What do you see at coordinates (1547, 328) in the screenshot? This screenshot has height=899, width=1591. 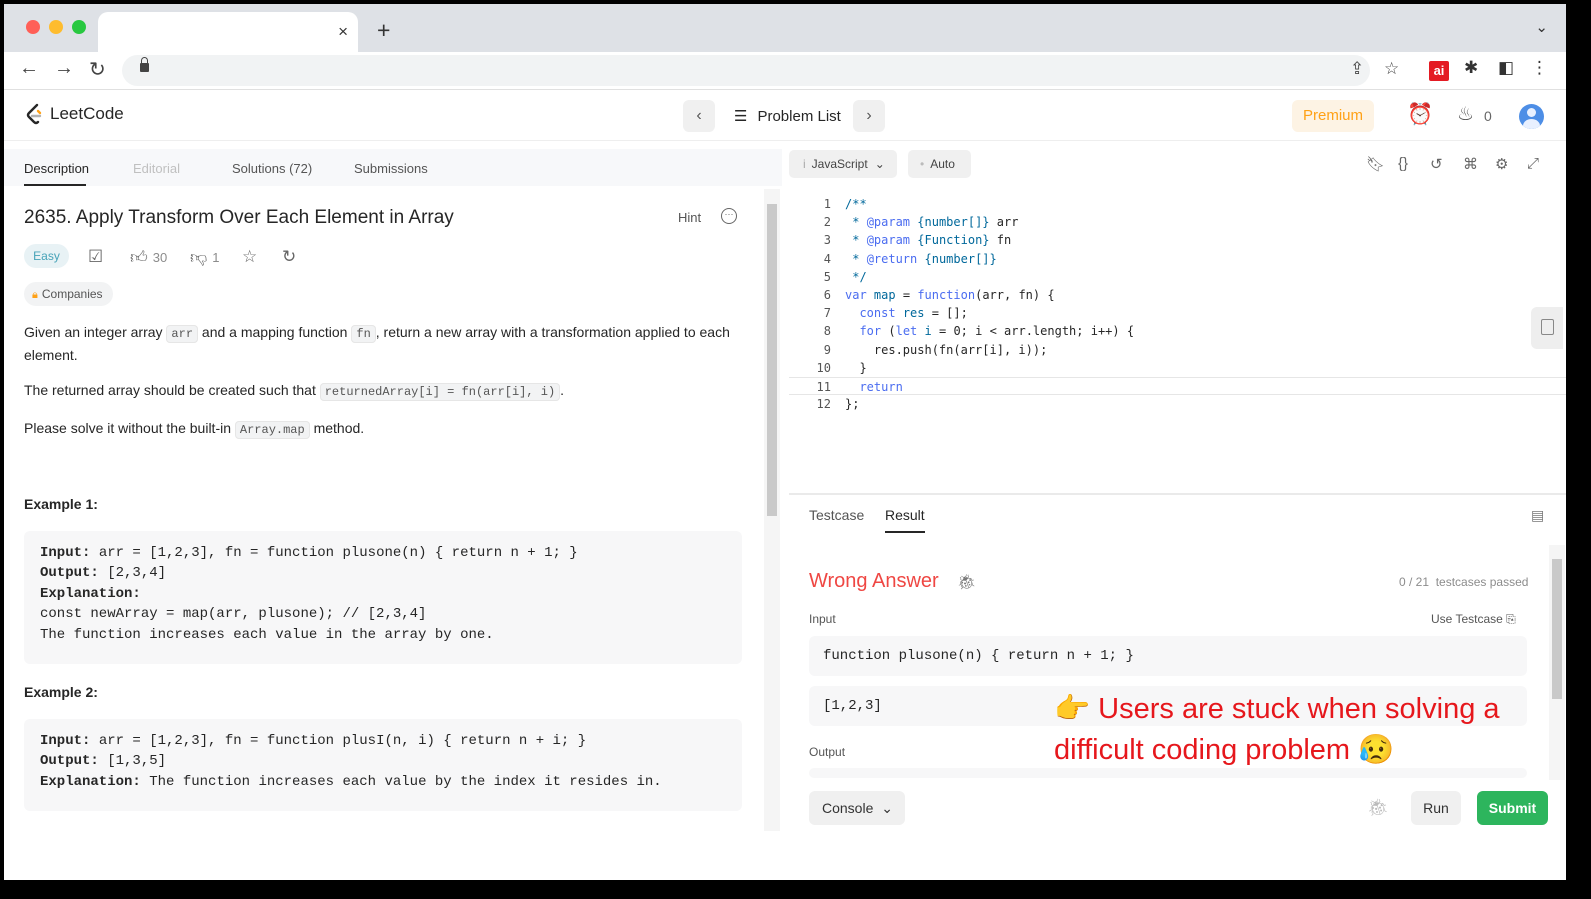 I see `notes-side-tab-icon` at bounding box center [1547, 328].